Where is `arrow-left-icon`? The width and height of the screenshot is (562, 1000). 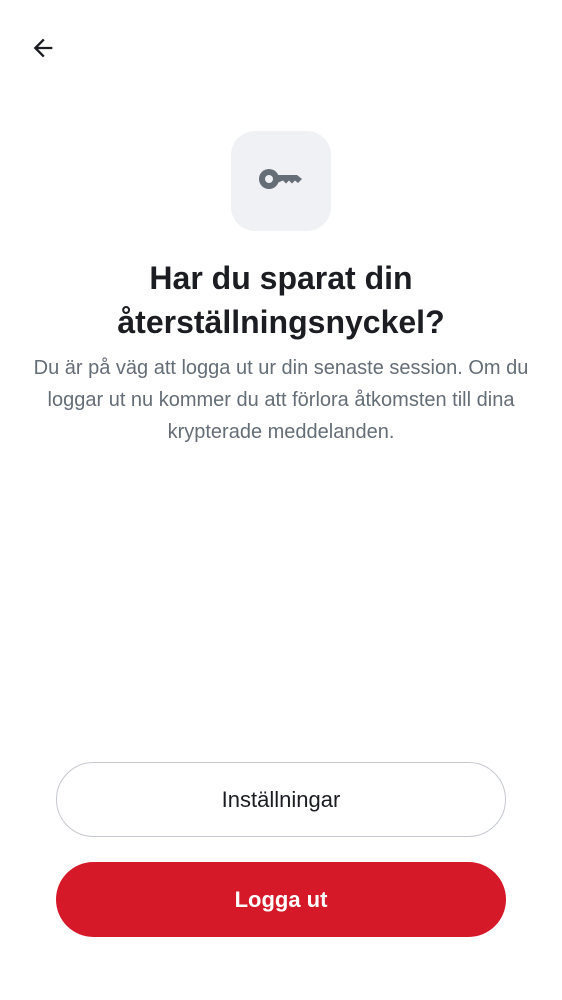
arrow-left-icon is located at coordinates (43, 50).